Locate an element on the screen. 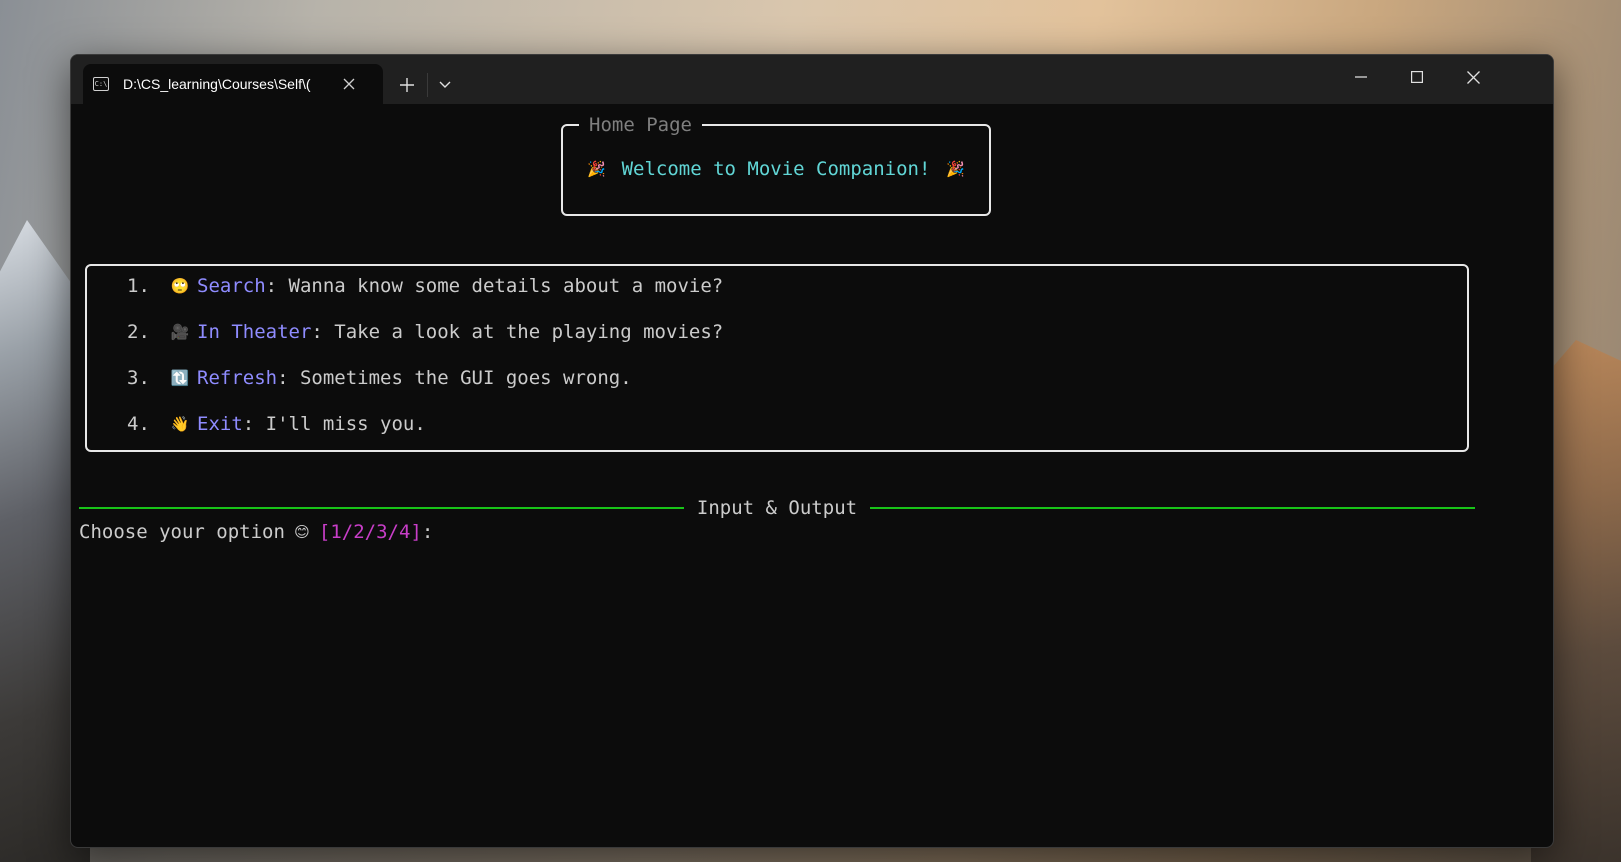  minimize-button is located at coordinates (1361, 77).